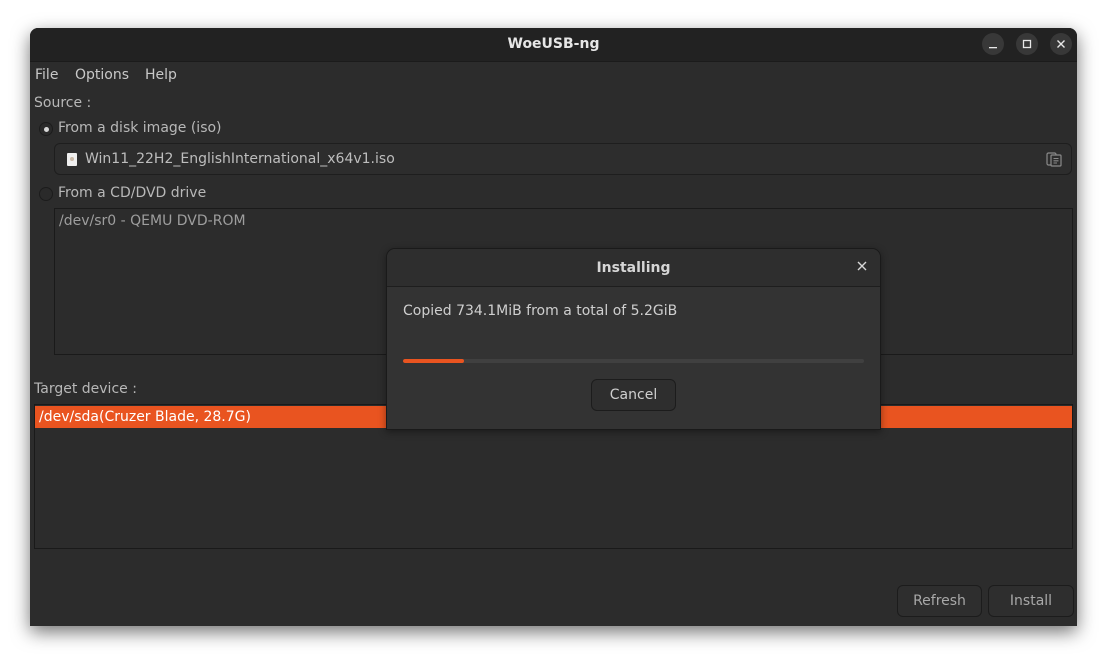 The height and width of the screenshot is (658, 1107). I want to click on progress-message: Copied 734.1MiB from a total of 5.2GiB, so click(540, 311).